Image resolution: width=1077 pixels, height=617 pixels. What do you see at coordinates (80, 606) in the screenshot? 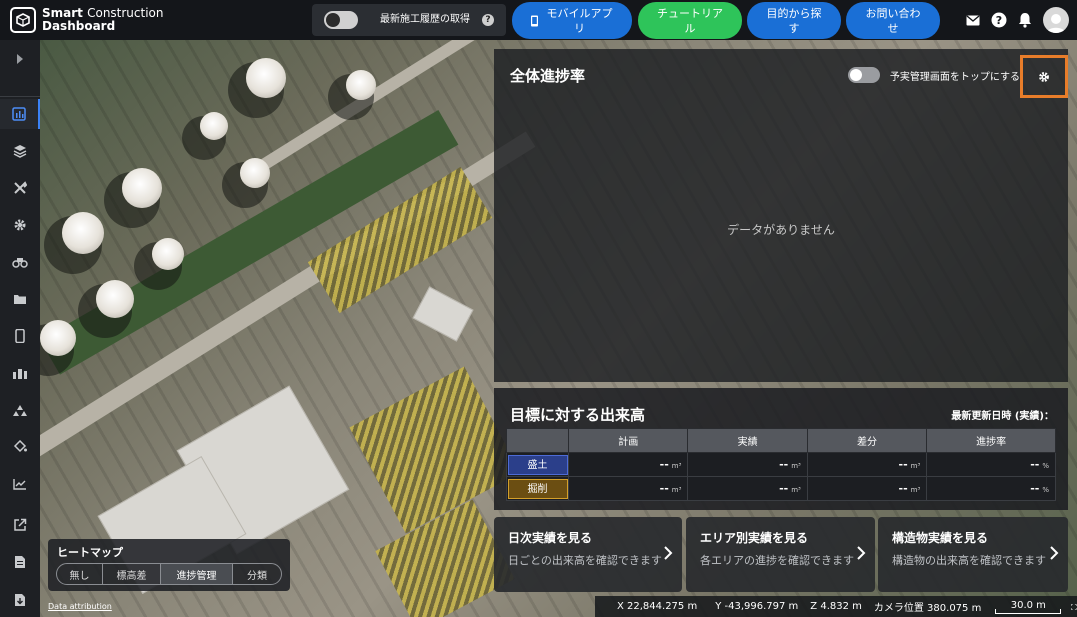
I see `data-attribution-link: Data attribution` at bounding box center [80, 606].